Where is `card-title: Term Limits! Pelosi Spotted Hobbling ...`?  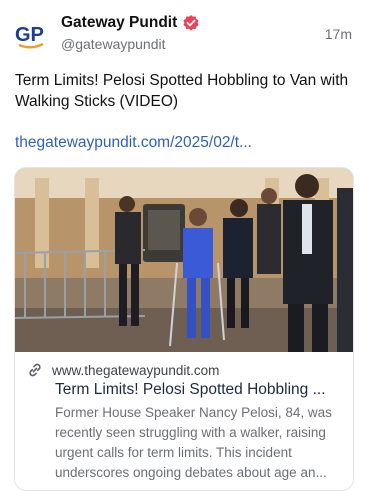 card-title: Term Limits! Pelosi Spotted Hobbling ... is located at coordinates (201, 390).